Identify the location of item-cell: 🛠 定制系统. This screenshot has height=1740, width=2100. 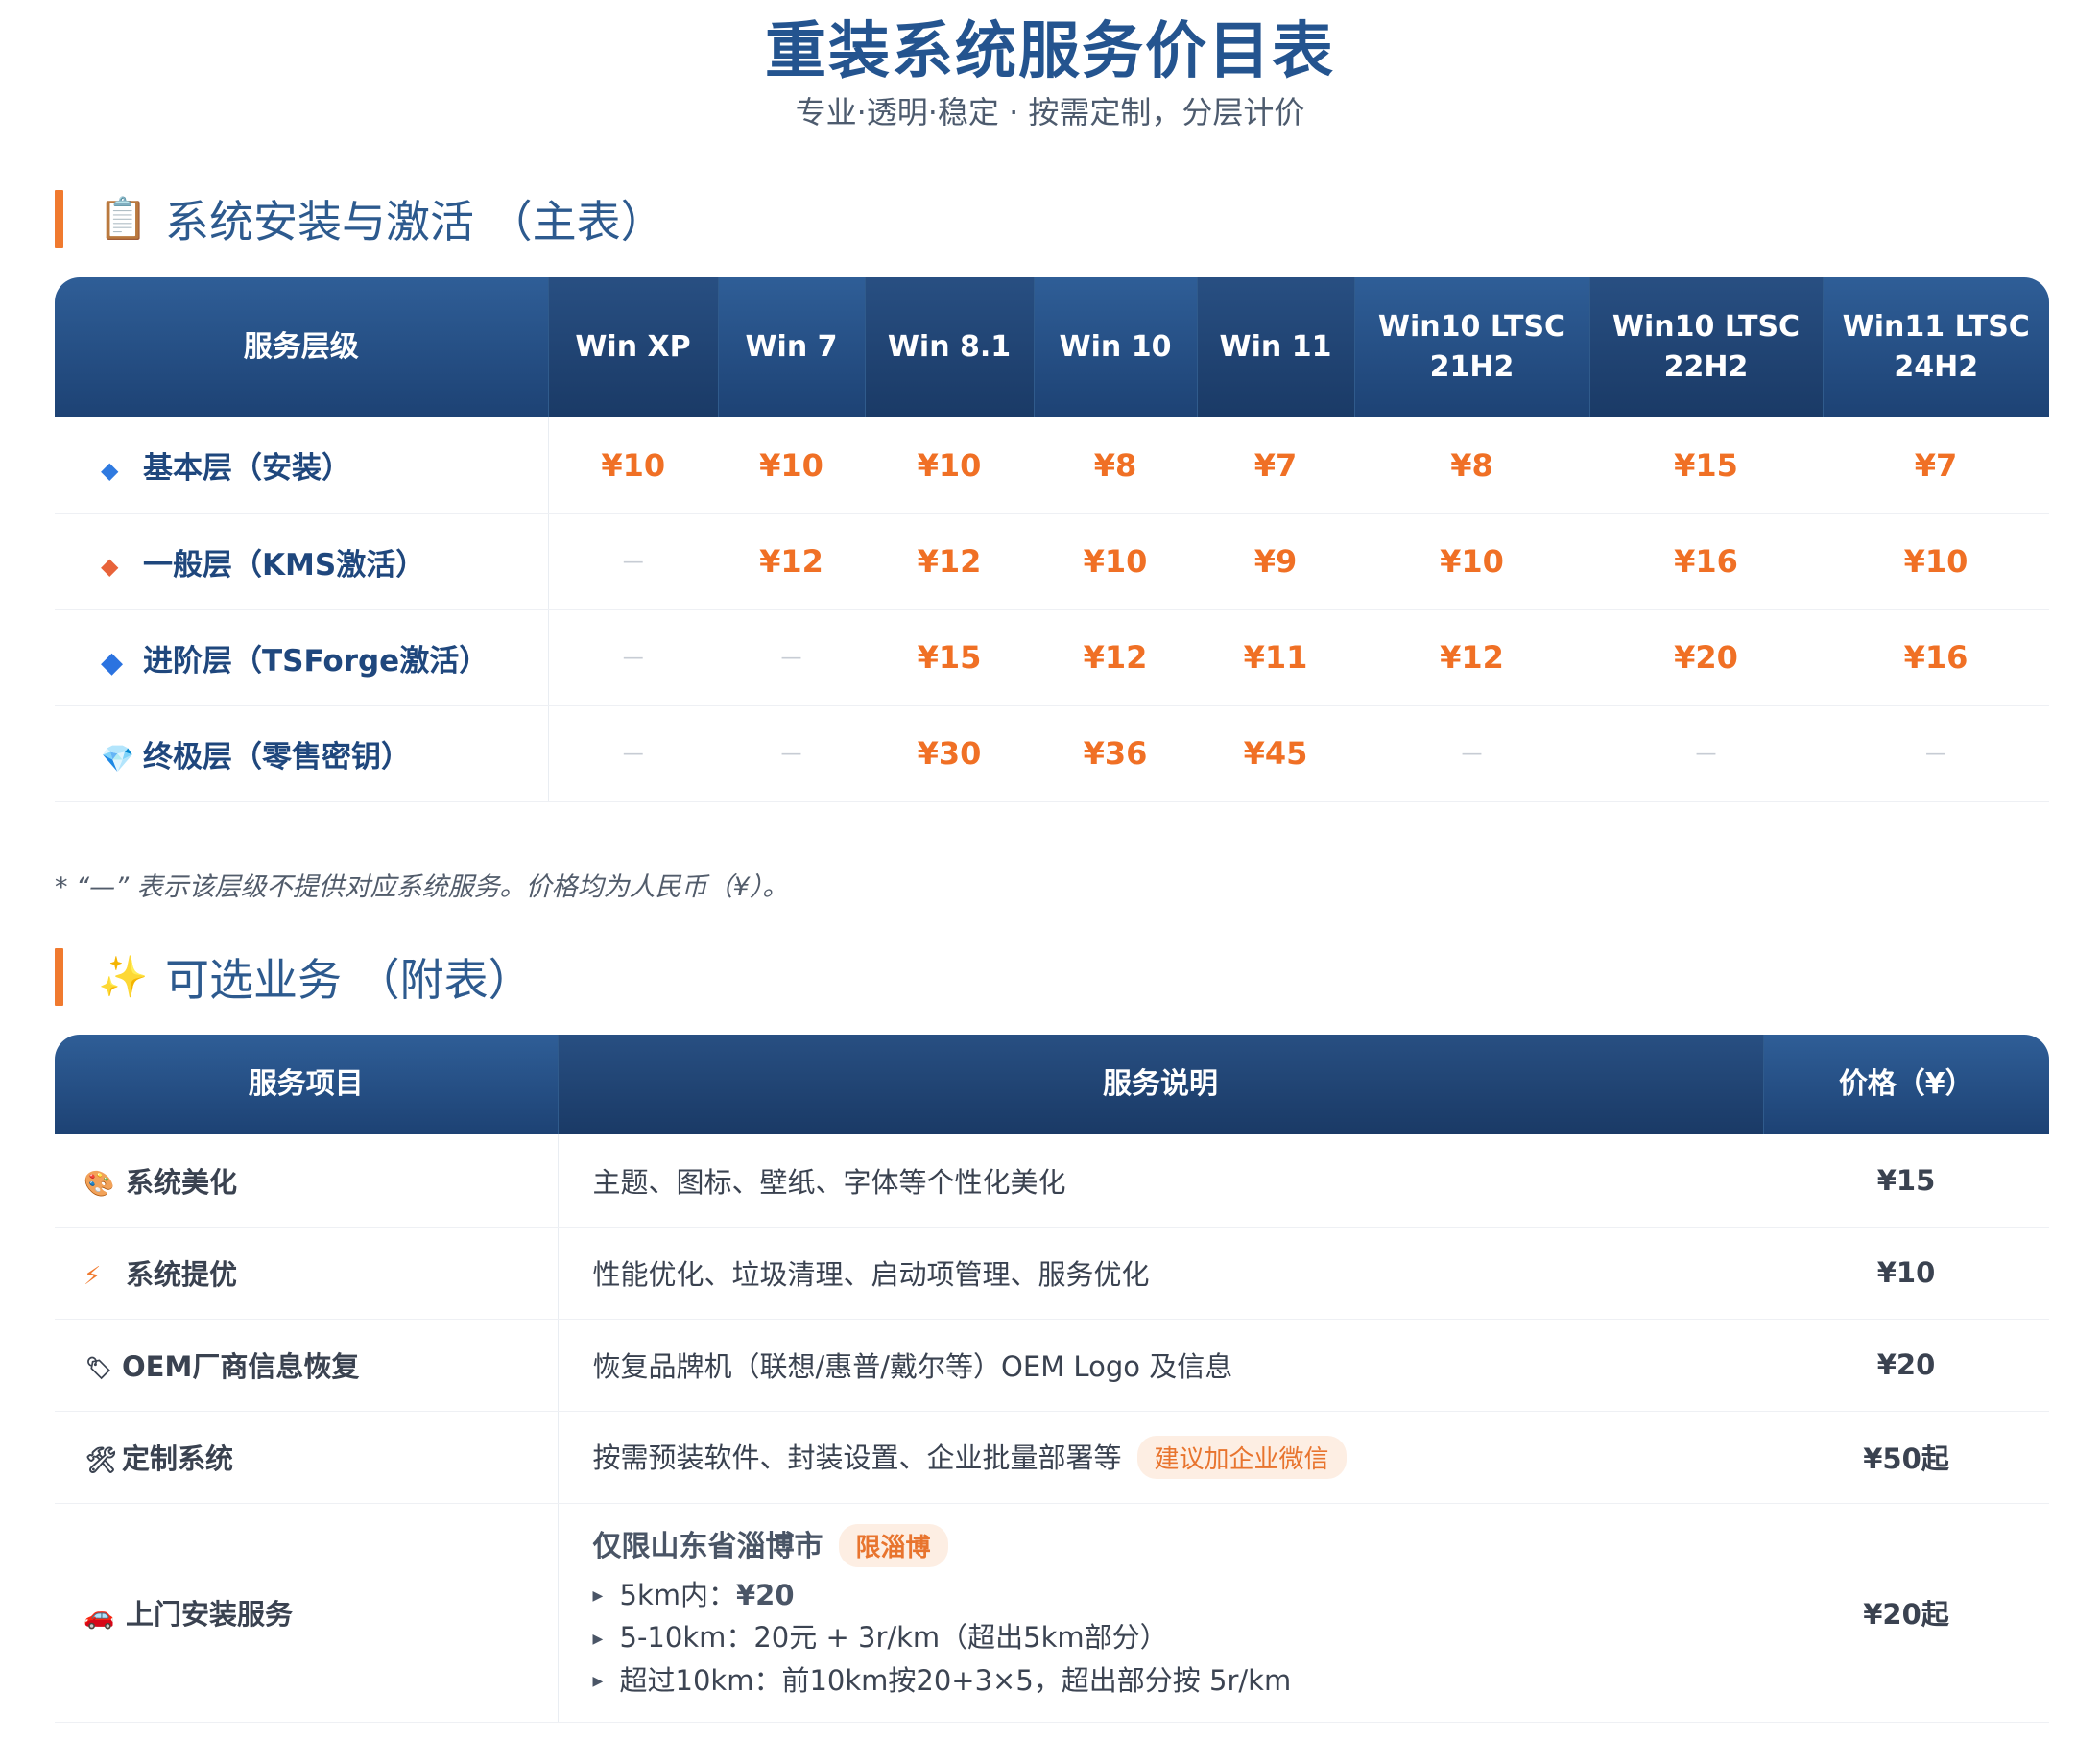
(307, 1457).